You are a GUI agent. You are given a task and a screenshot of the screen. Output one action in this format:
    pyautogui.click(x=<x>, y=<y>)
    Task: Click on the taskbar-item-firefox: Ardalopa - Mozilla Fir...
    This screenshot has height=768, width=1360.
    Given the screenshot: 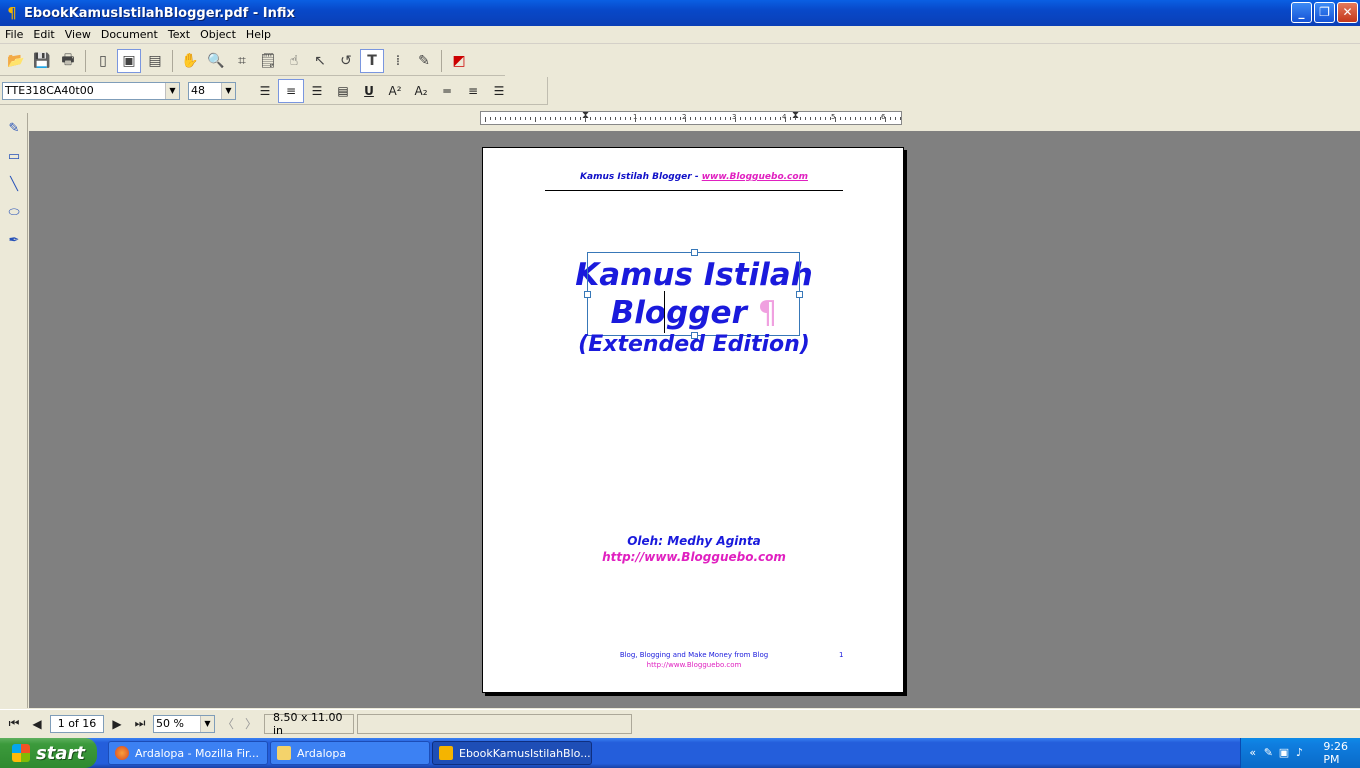 What is the action you would take?
    pyautogui.click(x=188, y=753)
    